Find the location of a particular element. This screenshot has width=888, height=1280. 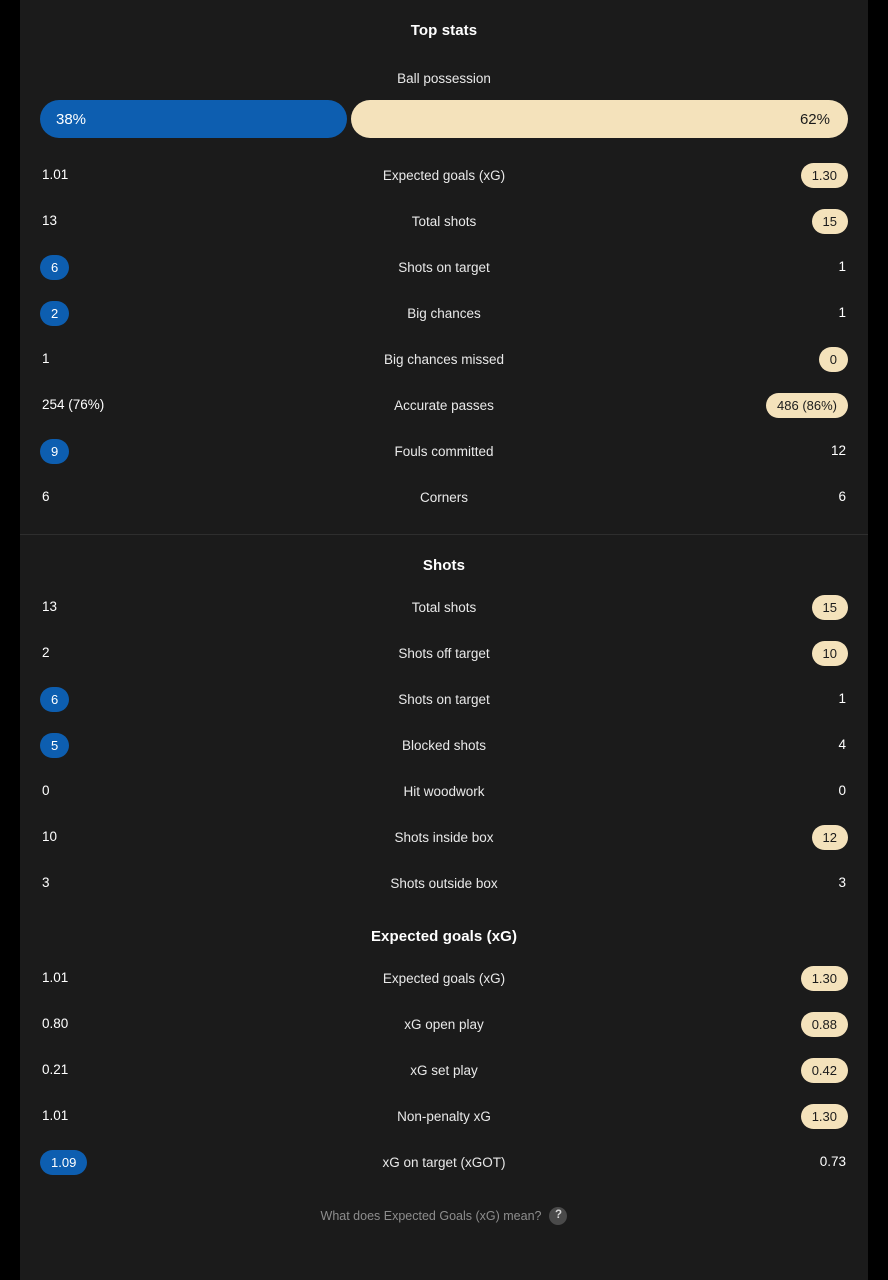

stat-row: 9 Fouls committed 12 is located at coordinates (444, 451).